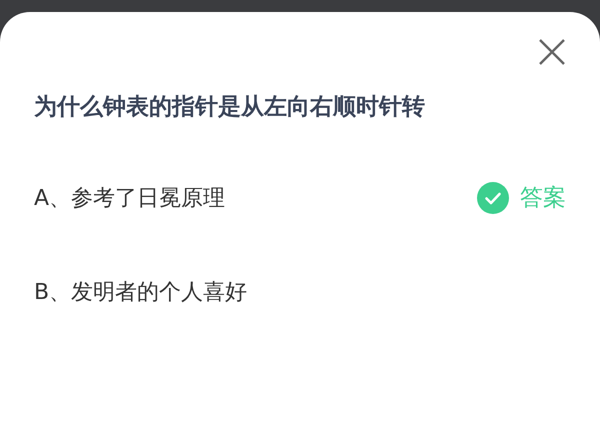 Image resolution: width=600 pixels, height=427 pixels. I want to click on answer-option: B、发明者的个人喜好, so click(141, 292).